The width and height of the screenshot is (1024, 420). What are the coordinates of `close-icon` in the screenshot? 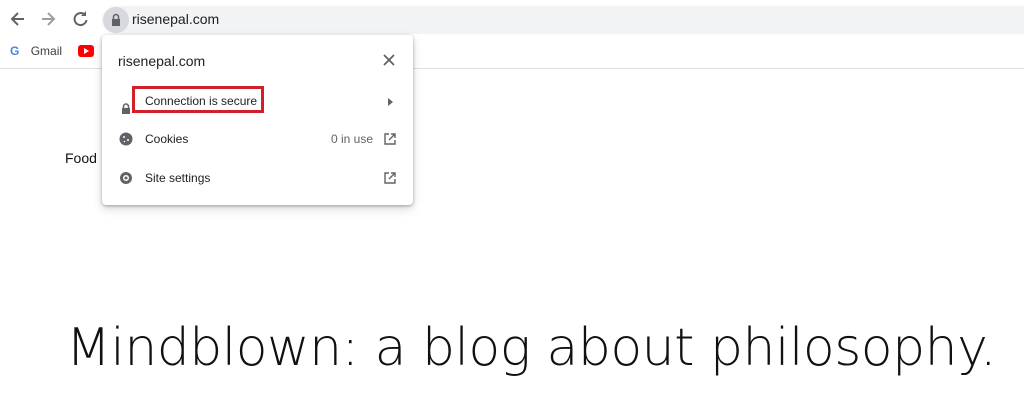 It's located at (389, 60).